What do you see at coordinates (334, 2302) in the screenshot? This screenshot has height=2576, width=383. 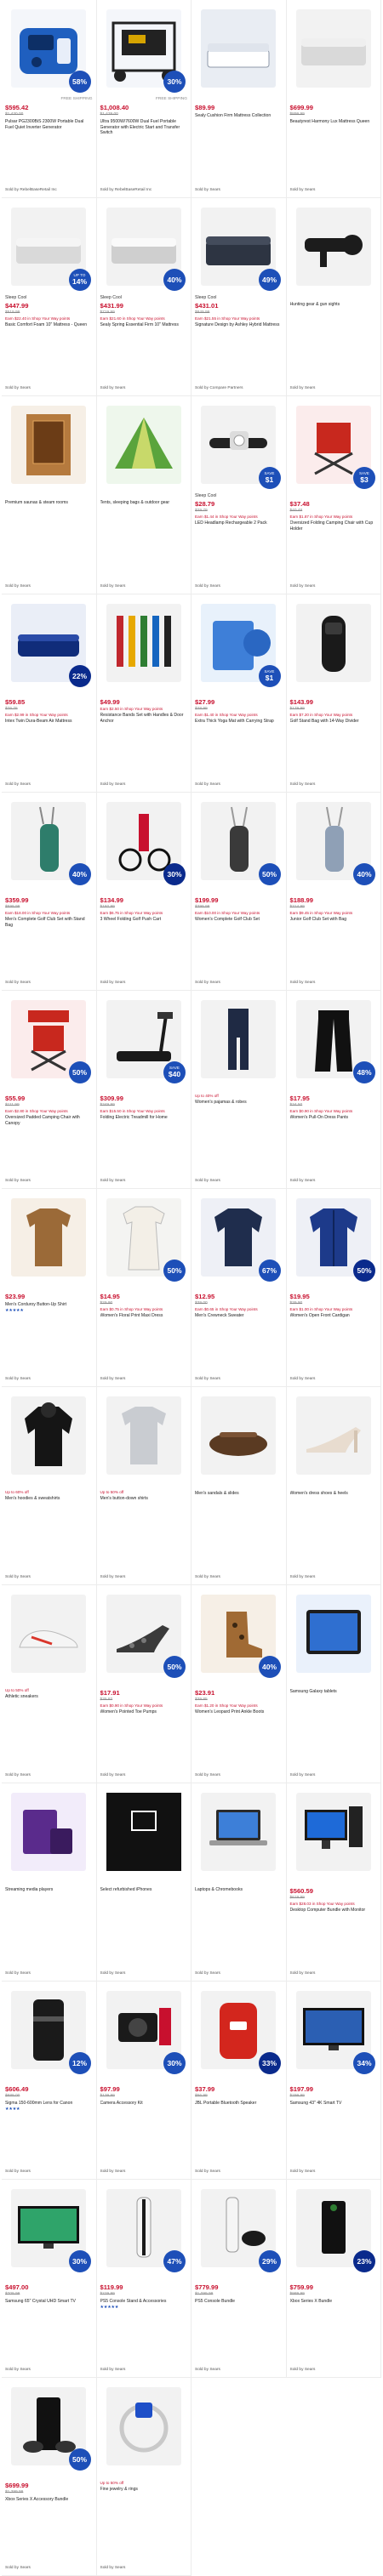 I see `product-title: Xbox Series X Bundle` at bounding box center [334, 2302].